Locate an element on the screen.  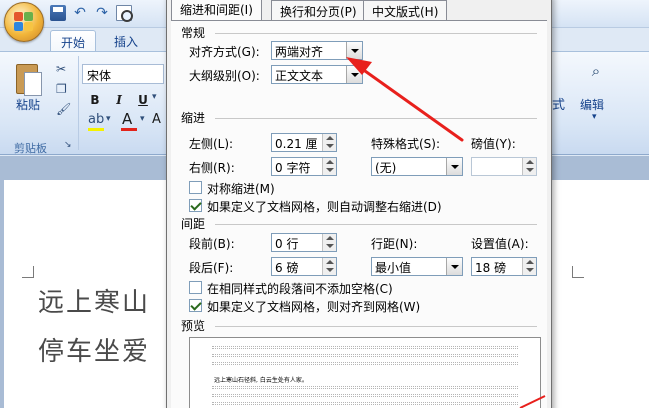
underline-button: U is located at coordinates (143, 100).